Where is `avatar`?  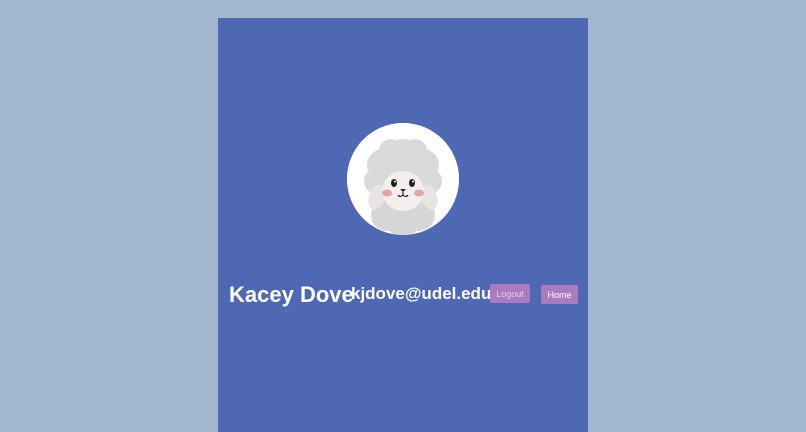 avatar is located at coordinates (403, 179).